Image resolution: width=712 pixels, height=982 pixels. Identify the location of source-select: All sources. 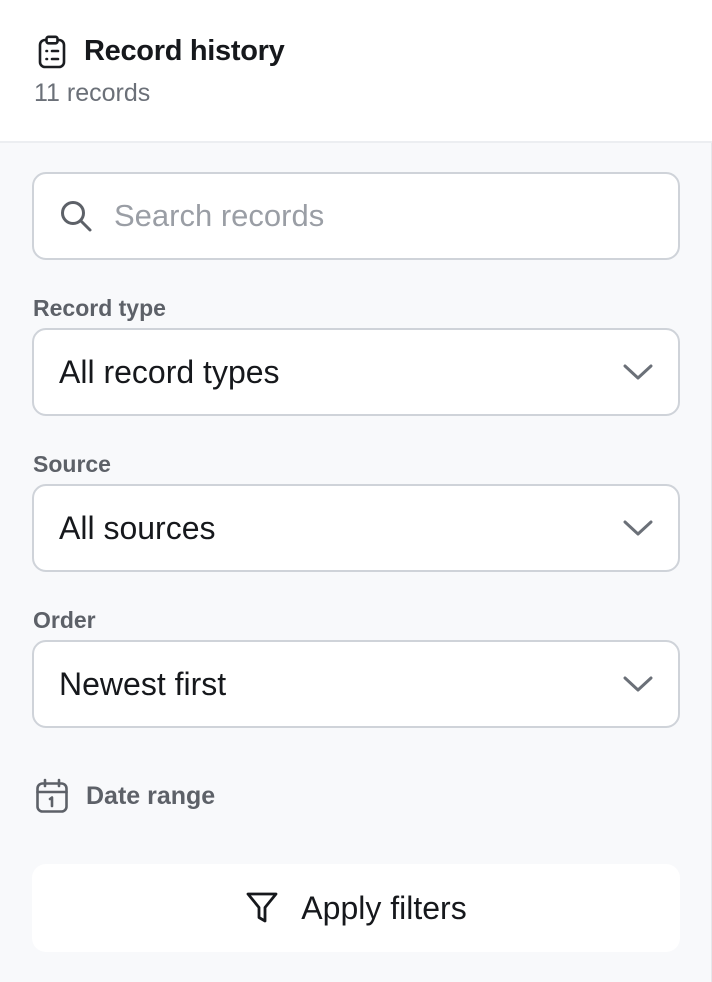
(356, 528).